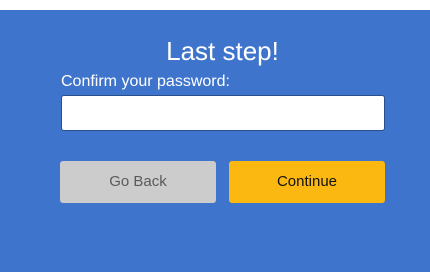 The height and width of the screenshot is (272, 430). I want to click on go-back-button: Go Back, so click(138, 182).